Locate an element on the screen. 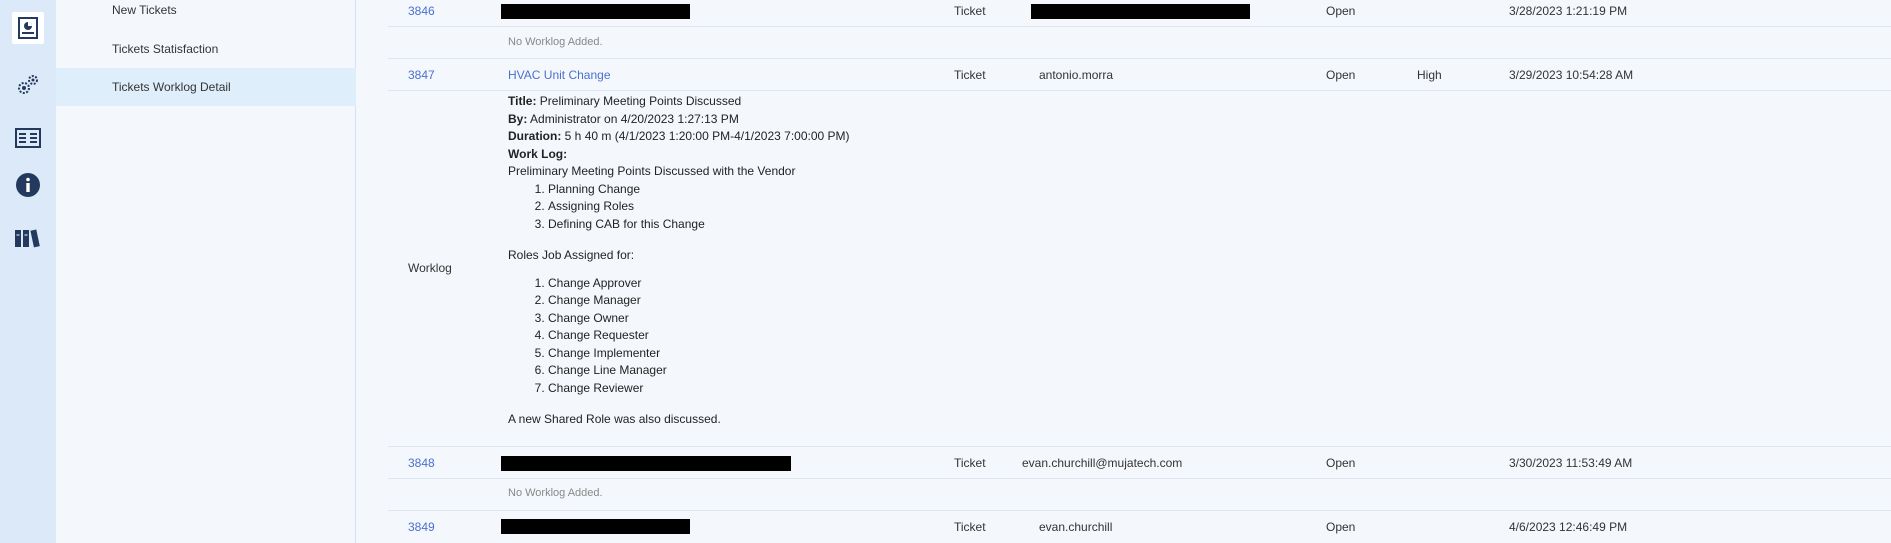 The image size is (1891, 543). table-row: 3846 Ticket Open 3/28/2023 1:21:19 PM is located at coordinates (1139, 13).